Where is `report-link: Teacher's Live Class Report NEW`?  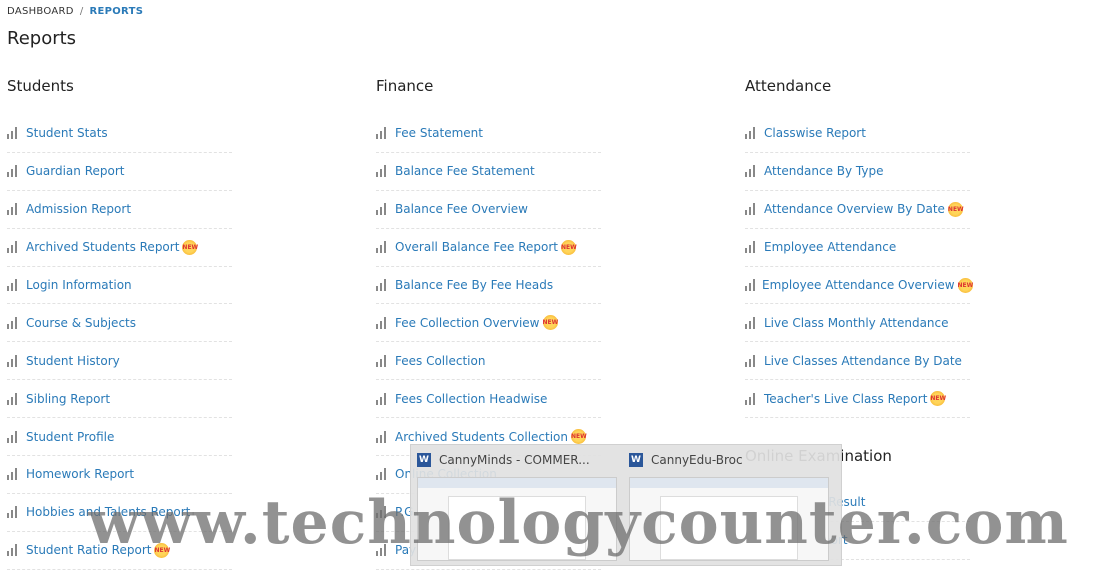 report-link: Teacher's Live Class Report NEW is located at coordinates (857, 399).